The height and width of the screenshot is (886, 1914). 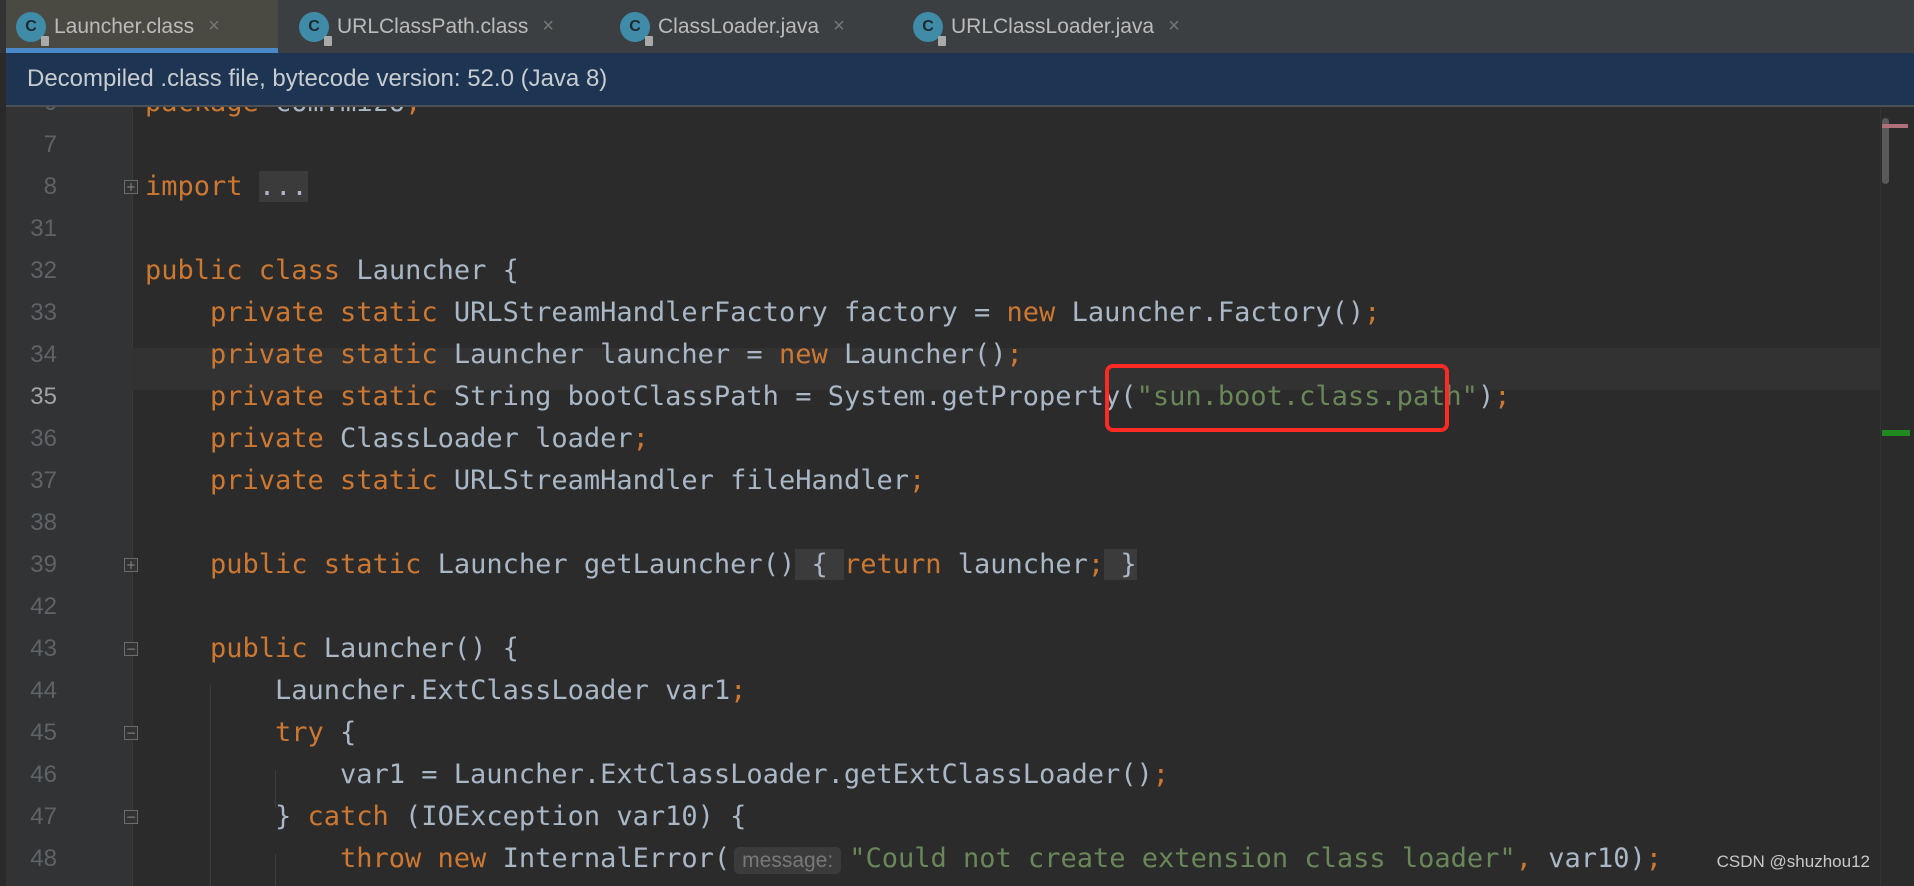 I want to click on code-line: 44 Launcher.ExtClassLoader var1;, so click(x=940, y=691).